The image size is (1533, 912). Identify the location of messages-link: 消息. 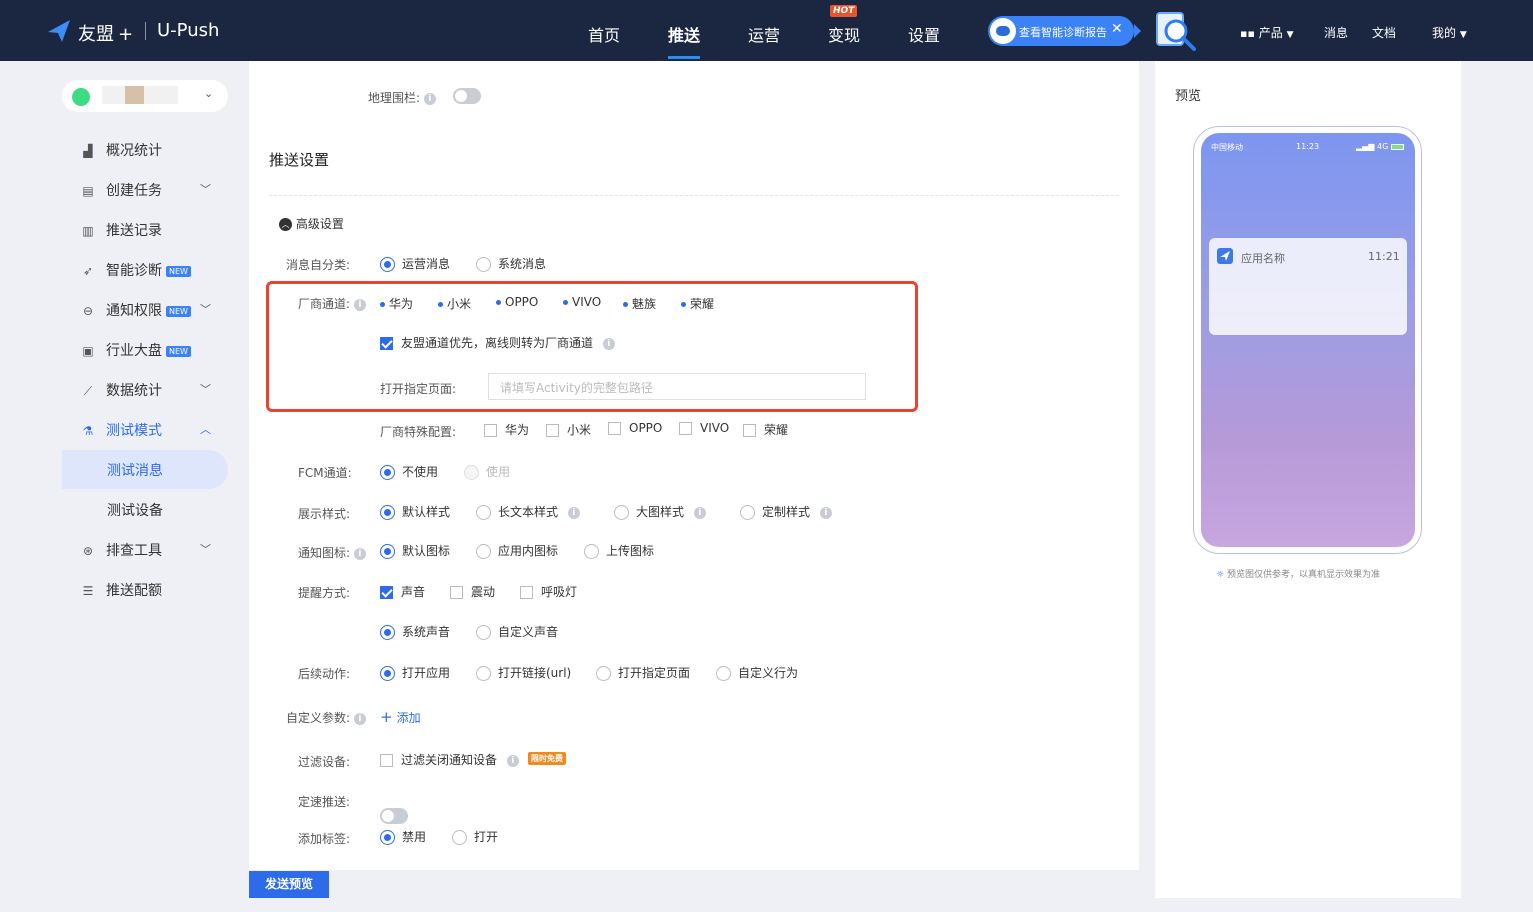
(1336, 32).